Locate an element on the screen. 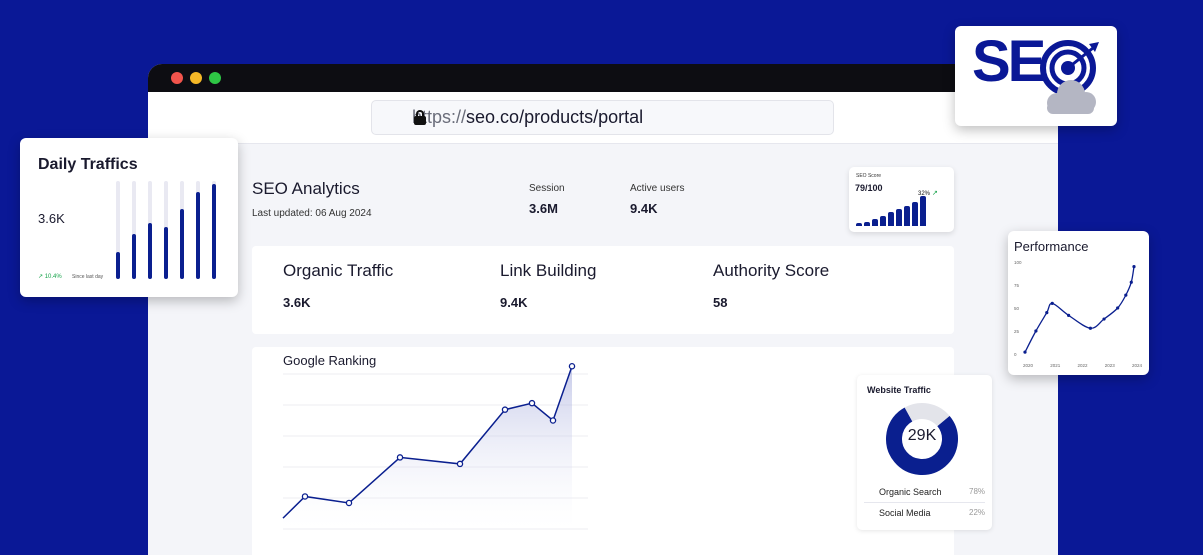  seo-score-bars is located at coordinates (891, 211).